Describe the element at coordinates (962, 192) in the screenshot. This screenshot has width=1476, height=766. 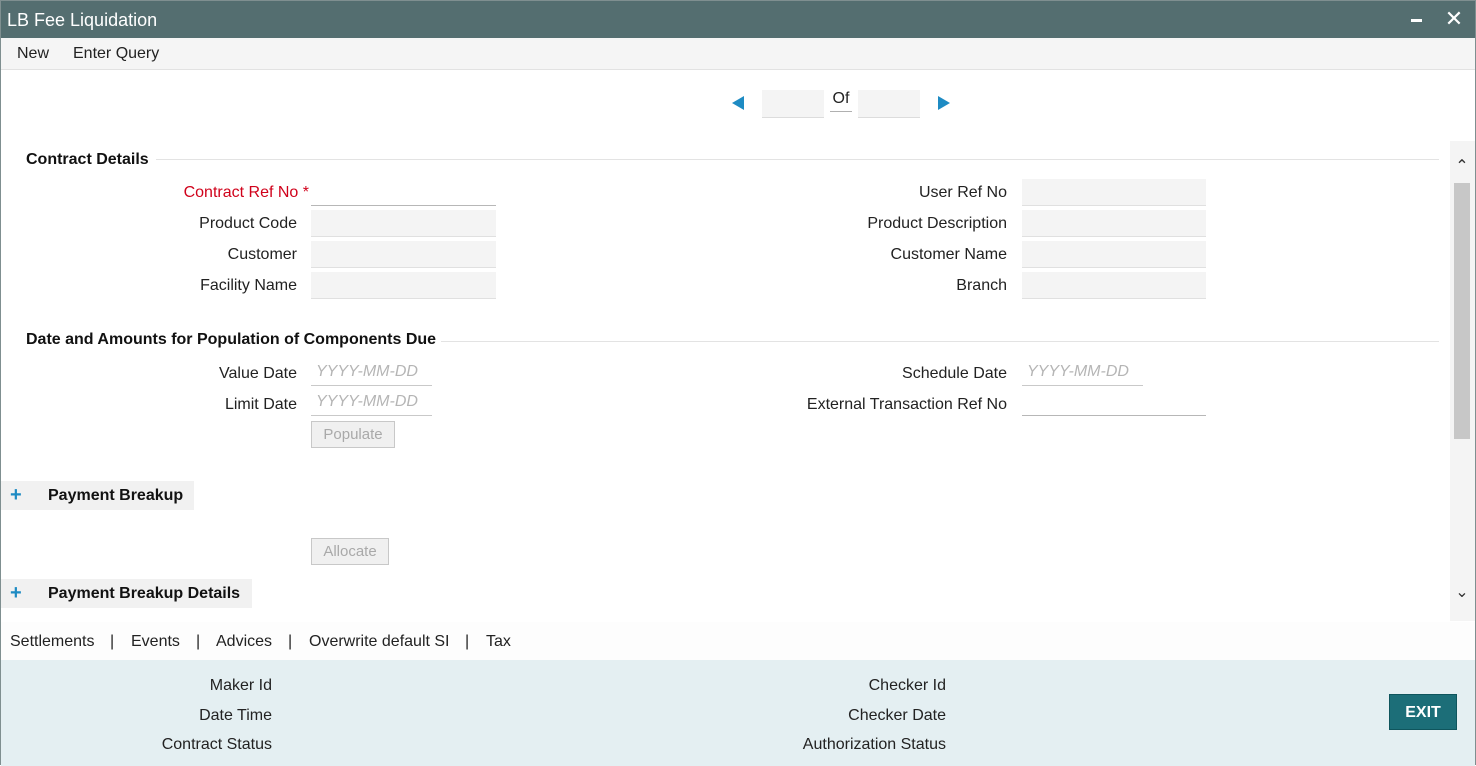
I see `user-ref-no-label: User Ref No` at that location.